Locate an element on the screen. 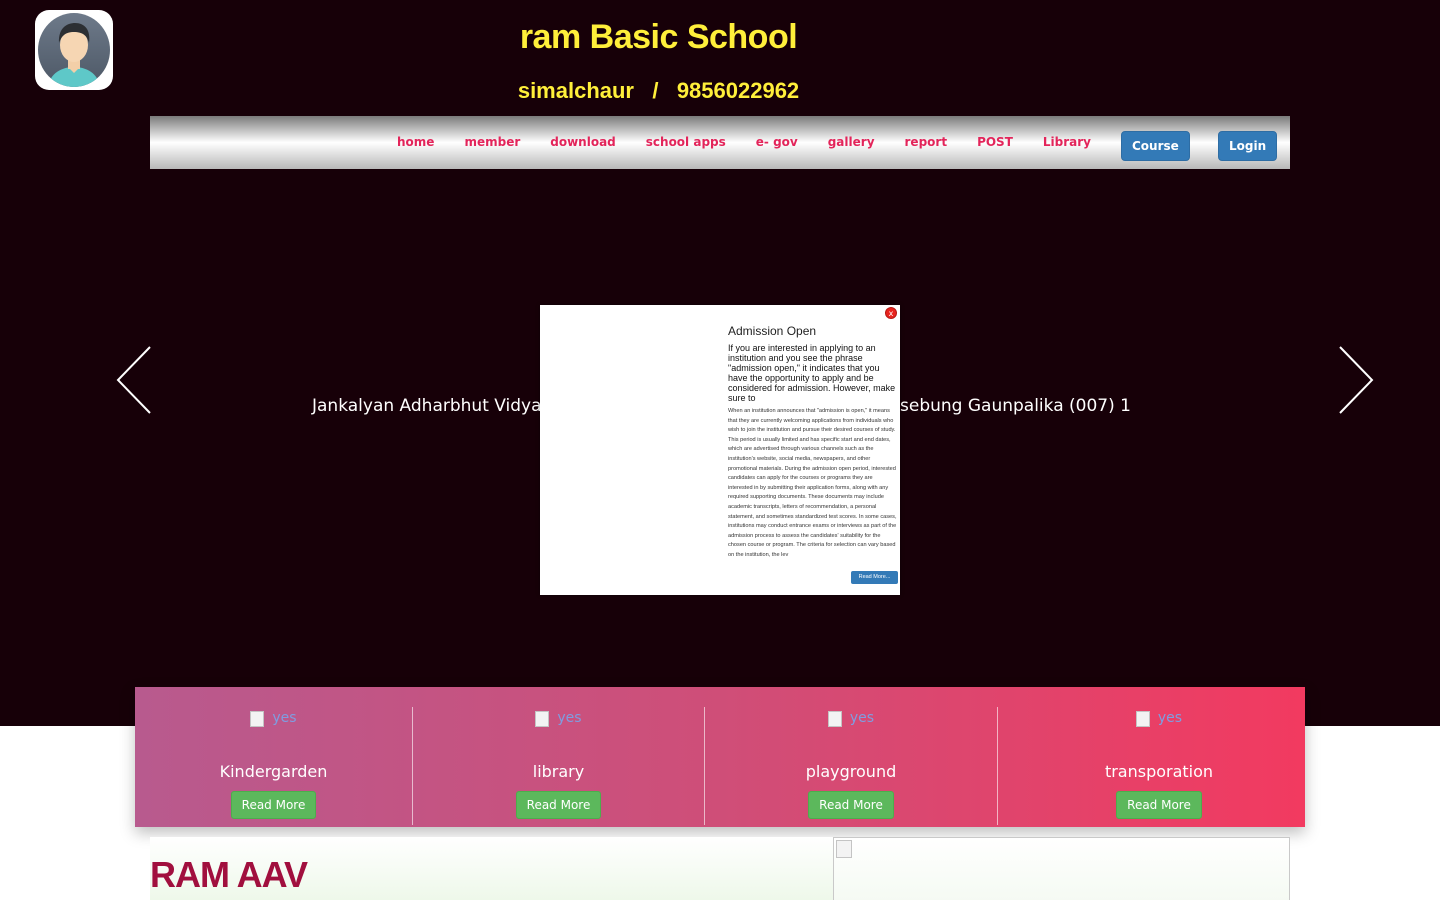 The width and height of the screenshot is (1440, 900). nav-item-gallery: gallery is located at coordinates (851, 142).